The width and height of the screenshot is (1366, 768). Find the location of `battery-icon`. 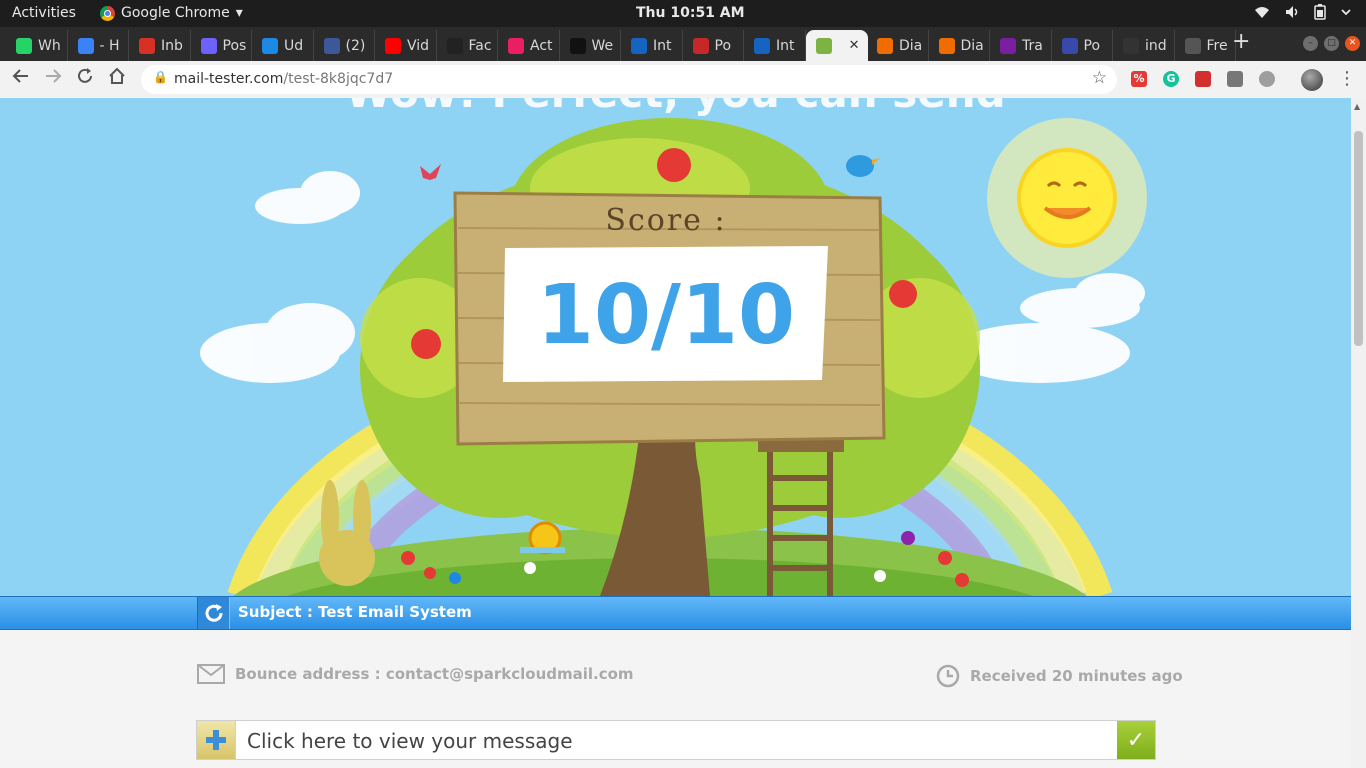

battery-icon is located at coordinates (1320, 12).